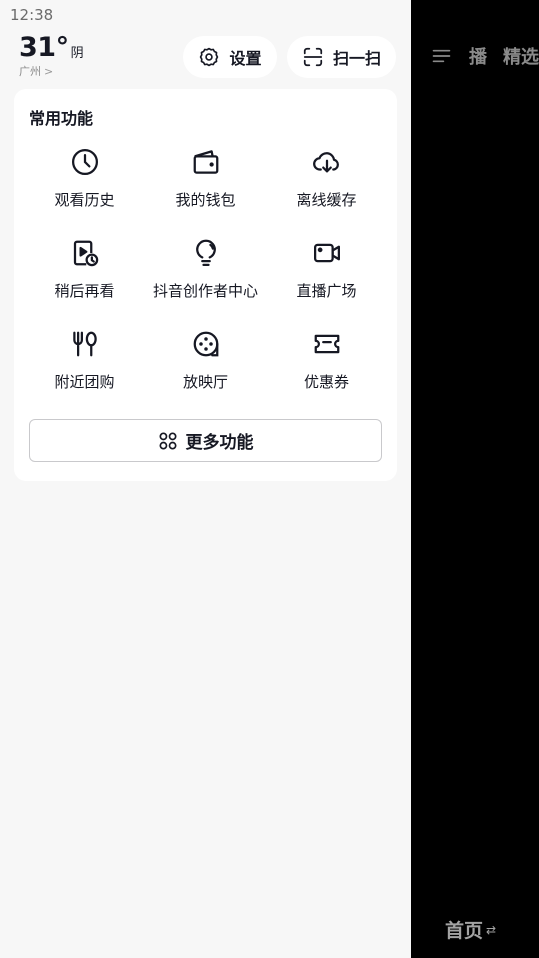  I want to click on video-camera-icon, so click(326, 253).